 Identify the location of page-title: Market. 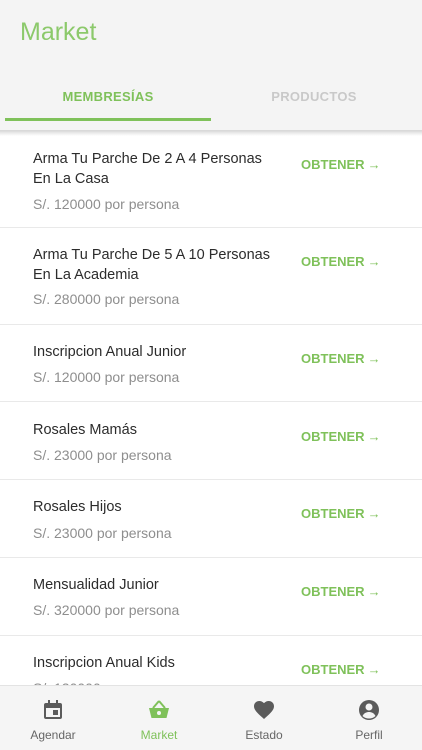
(58, 32).